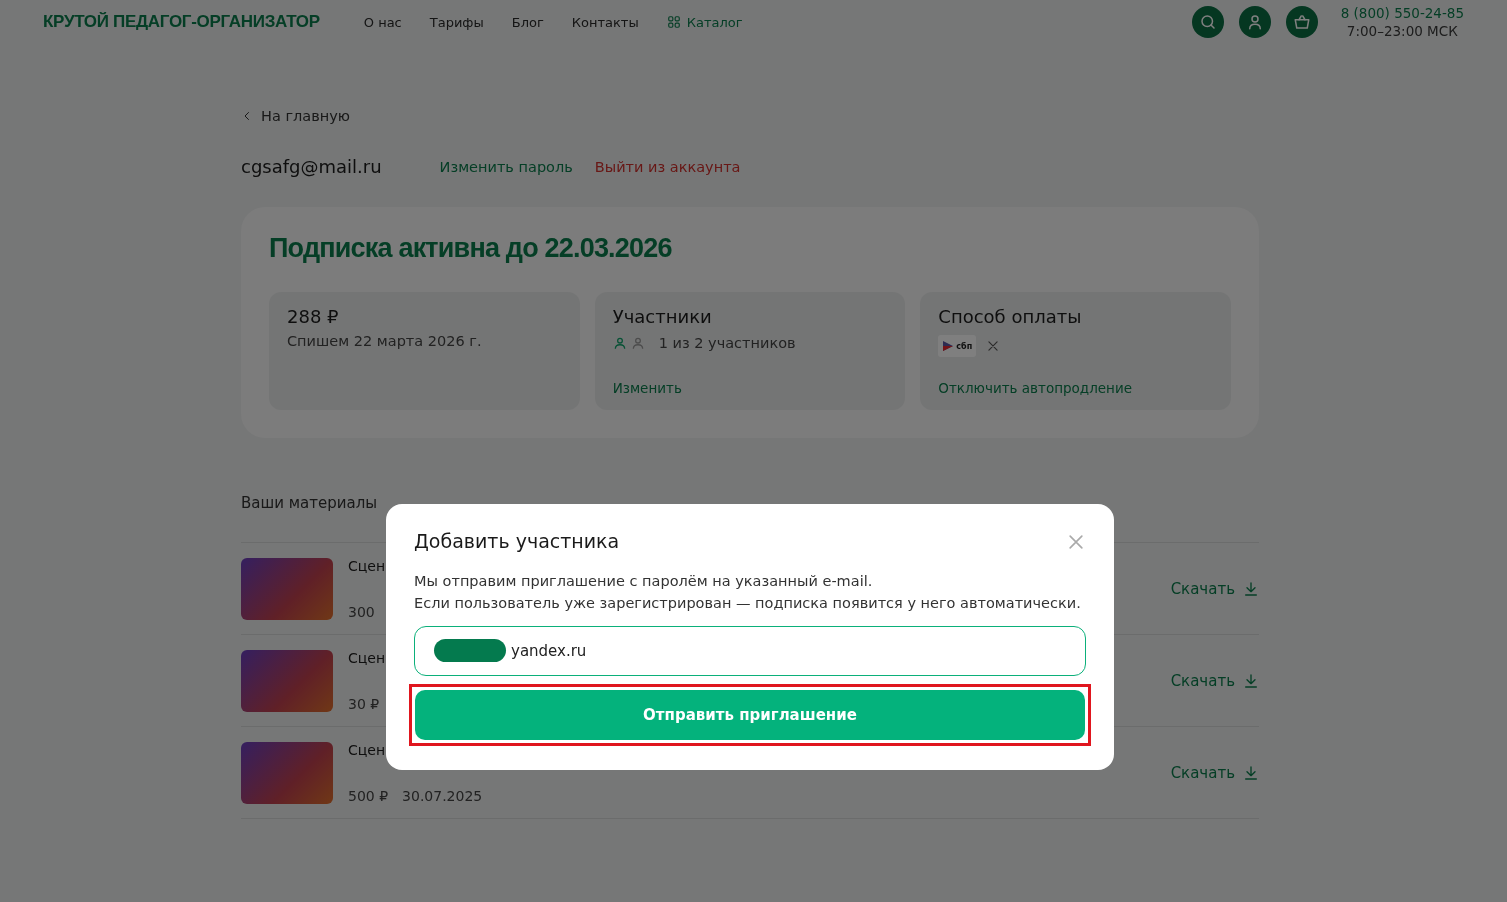  What do you see at coordinates (313, 316) in the screenshot?
I see `price-text: 288 ₽` at bounding box center [313, 316].